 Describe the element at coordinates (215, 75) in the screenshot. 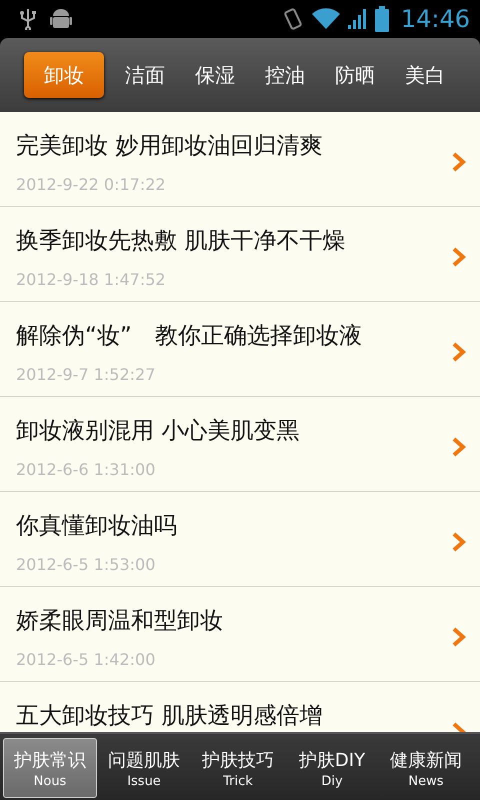

I see `category-tab: 保湿` at that location.